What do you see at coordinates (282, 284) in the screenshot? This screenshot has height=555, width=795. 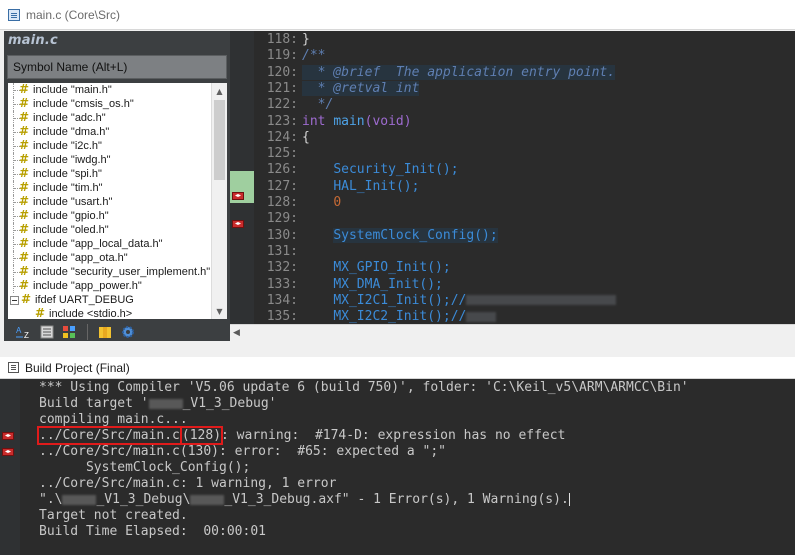 I see `line-number: 133:` at bounding box center [282, 284].